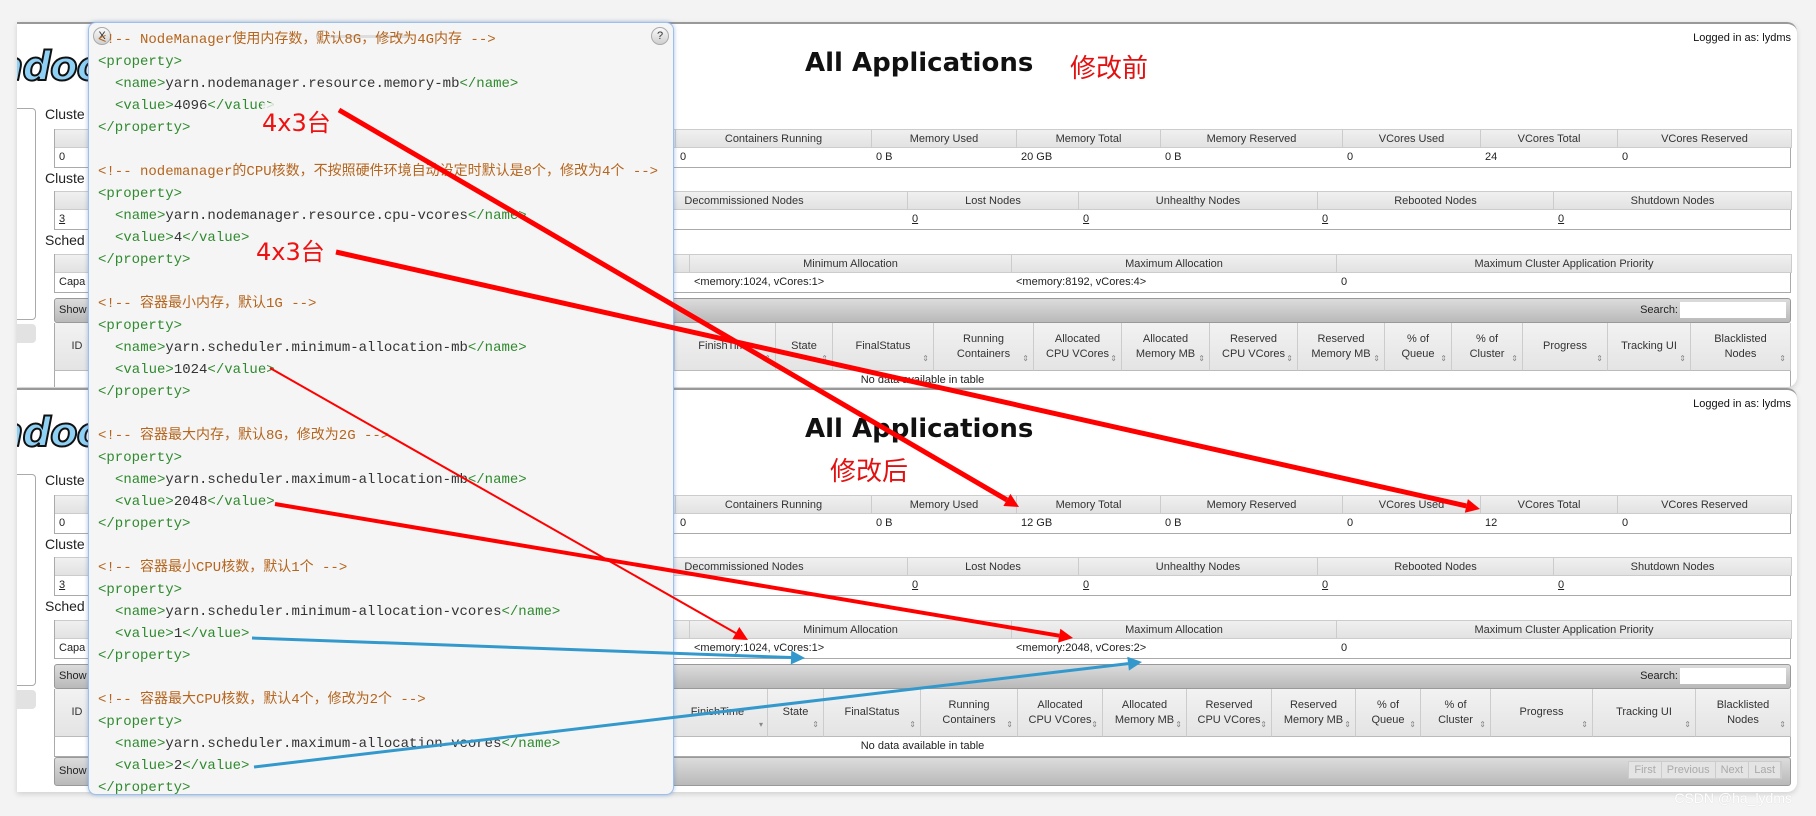  Describe the element at coordinates (761, 724) in the screenshot. I see `sort-desc-icon: ▾` at that location.